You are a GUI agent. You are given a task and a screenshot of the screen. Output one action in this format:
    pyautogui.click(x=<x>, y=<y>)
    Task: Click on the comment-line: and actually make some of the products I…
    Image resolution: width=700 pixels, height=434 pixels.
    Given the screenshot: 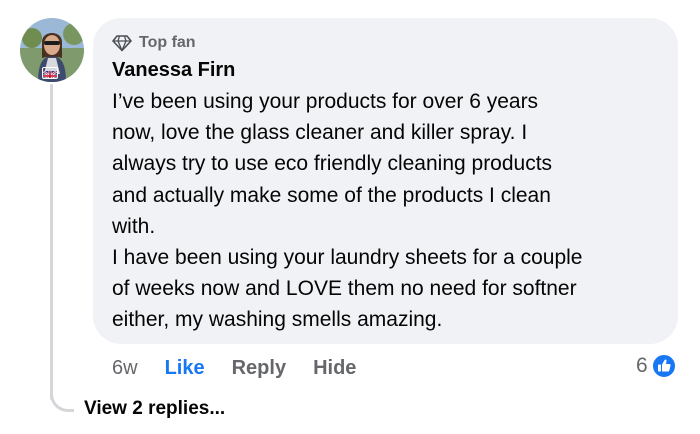 What is the action you would take?
    pyautogui.click(x=331, y=195)
    